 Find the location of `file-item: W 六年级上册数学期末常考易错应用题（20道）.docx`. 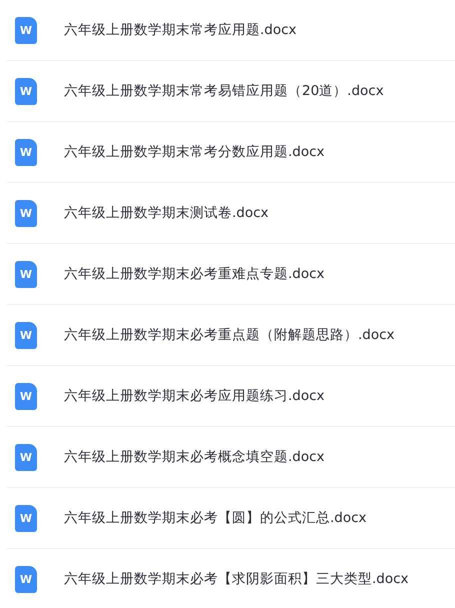

file-item: W 六年级上册数学期末常考易错应用题（20道）.docx is located at coordinates (231, 91).